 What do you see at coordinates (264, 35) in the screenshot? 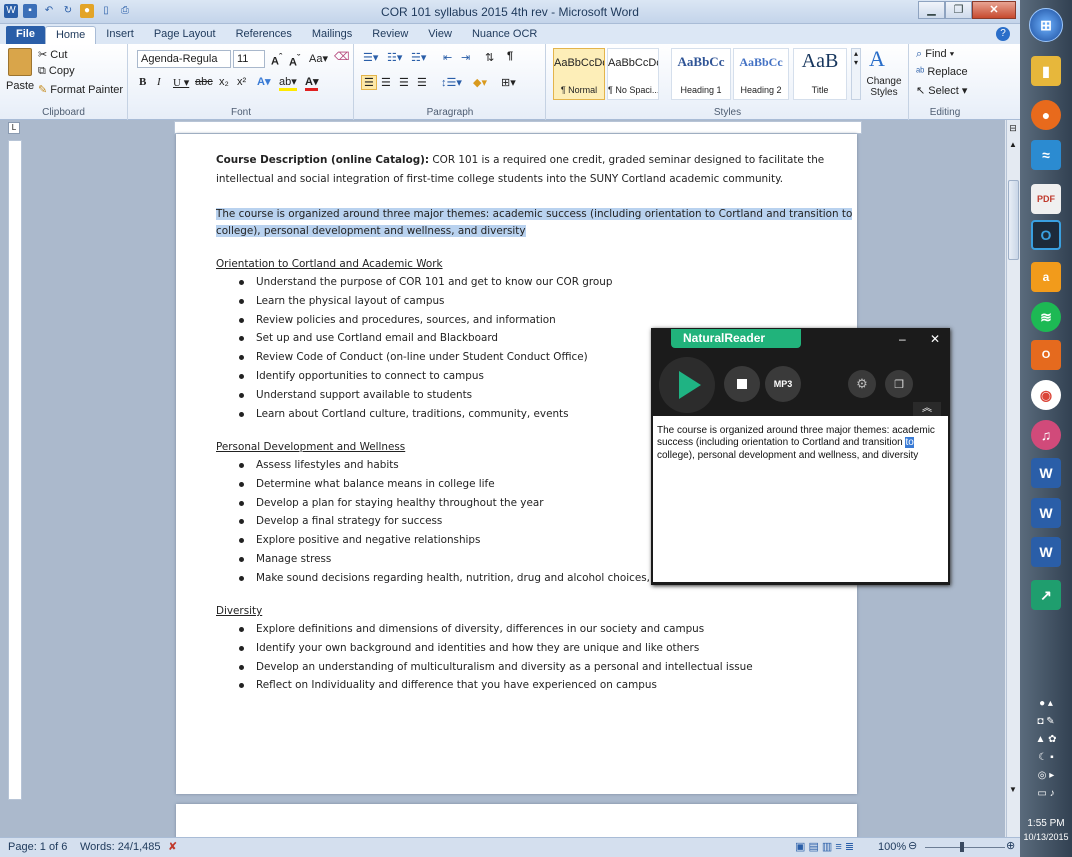
I see `tab-references: References` at bounding box center [264, 35].